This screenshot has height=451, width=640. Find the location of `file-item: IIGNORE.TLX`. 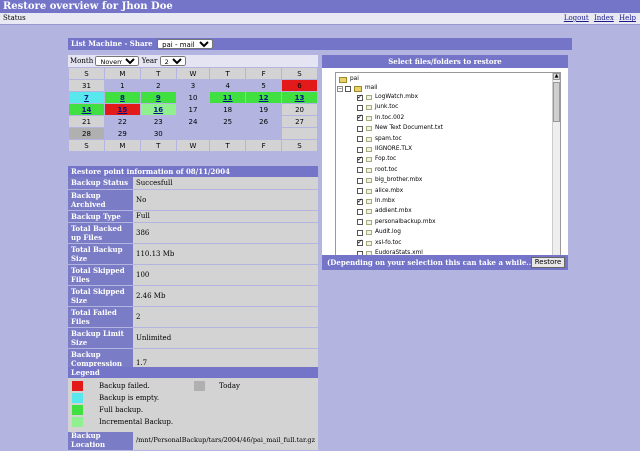

file-item: IIGNORE.TLX is located at coordinates (384, 149).